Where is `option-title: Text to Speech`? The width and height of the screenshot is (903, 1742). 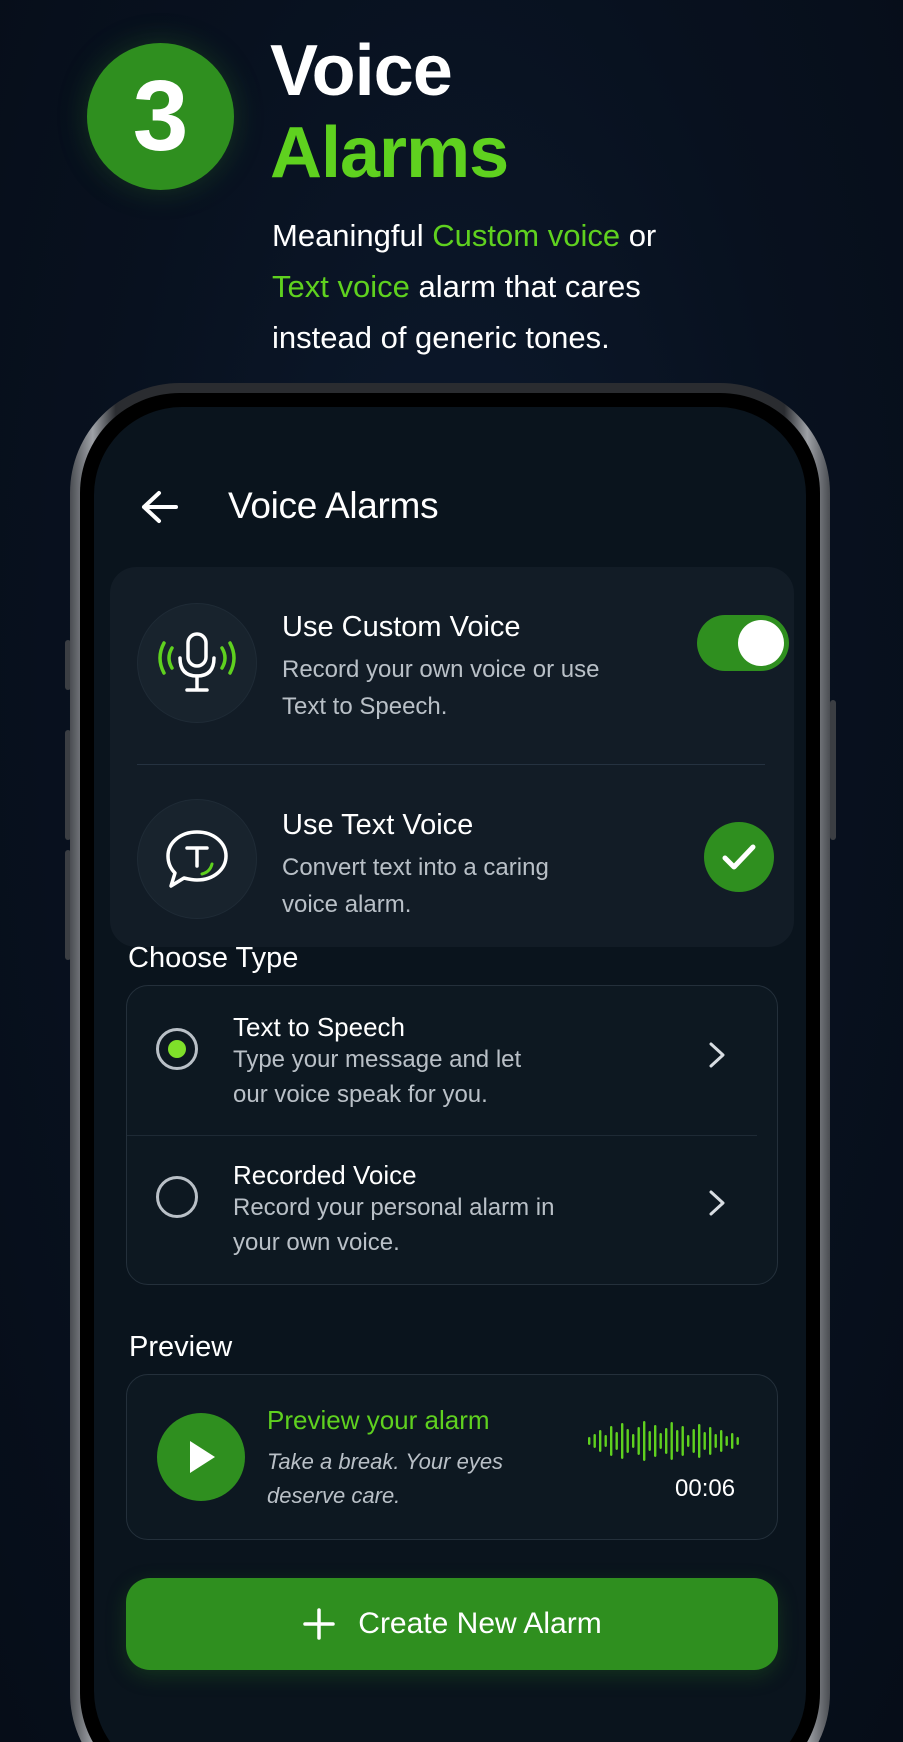
option-title: Text to Speech is located at coordinates (319, 1027).